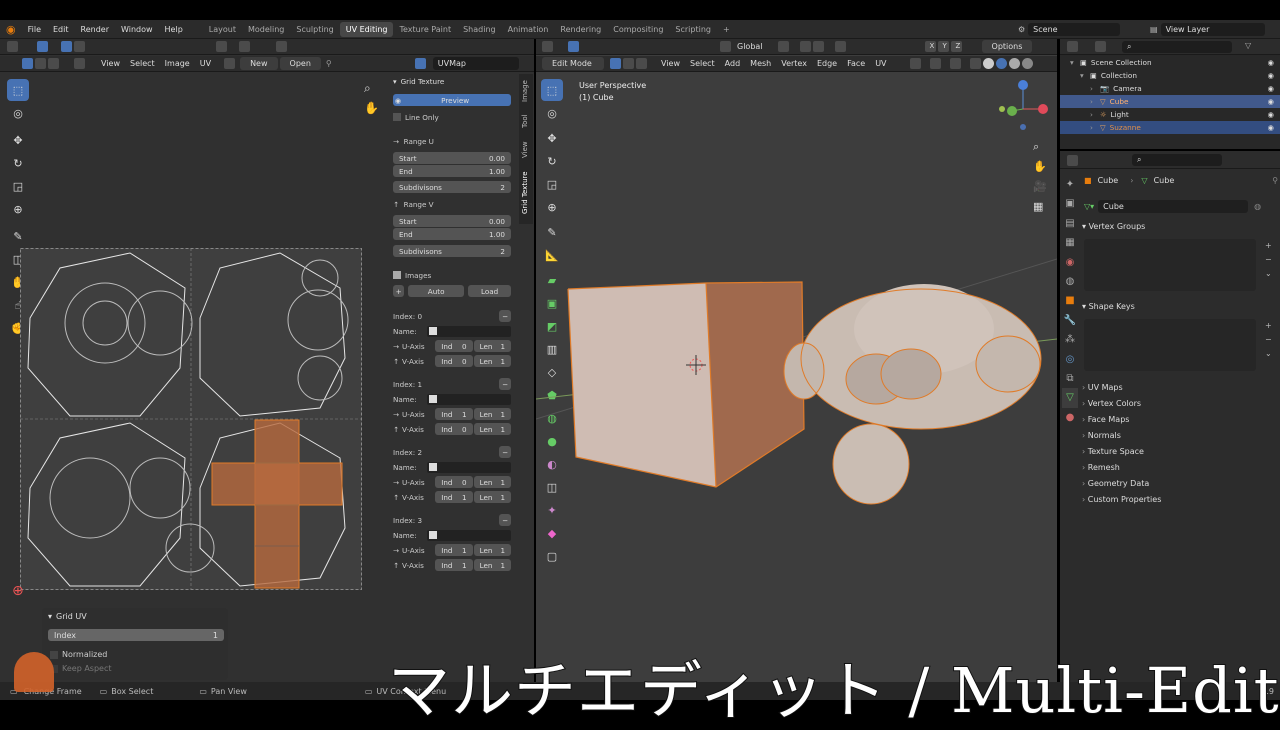 Image resolution: width=1280 pixels, height=730 pixels. Describe the element at coordinates (1248, 45) in the screenshot. I see `filter-icon: ▽` at that location.